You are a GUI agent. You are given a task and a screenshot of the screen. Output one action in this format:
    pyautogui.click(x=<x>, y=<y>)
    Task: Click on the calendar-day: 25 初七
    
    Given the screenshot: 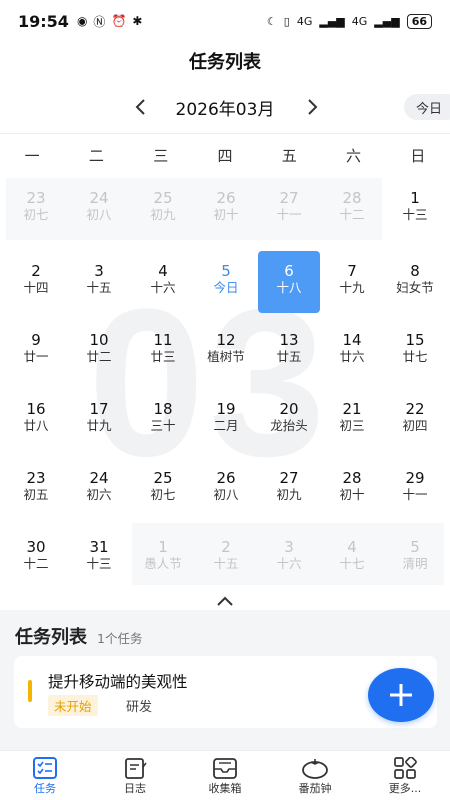 What is the action you would take?
    pyautogui.click(x=163, y=489)
    